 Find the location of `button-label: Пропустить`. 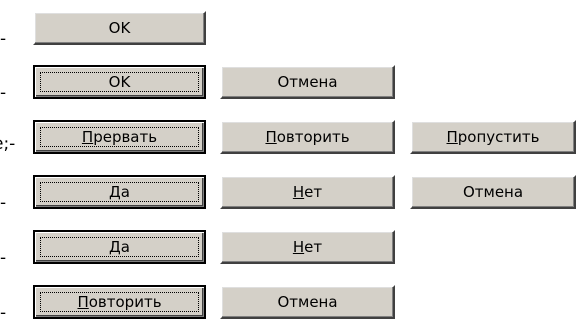

button-label: Пропустить is located at coordinates (493, 137).